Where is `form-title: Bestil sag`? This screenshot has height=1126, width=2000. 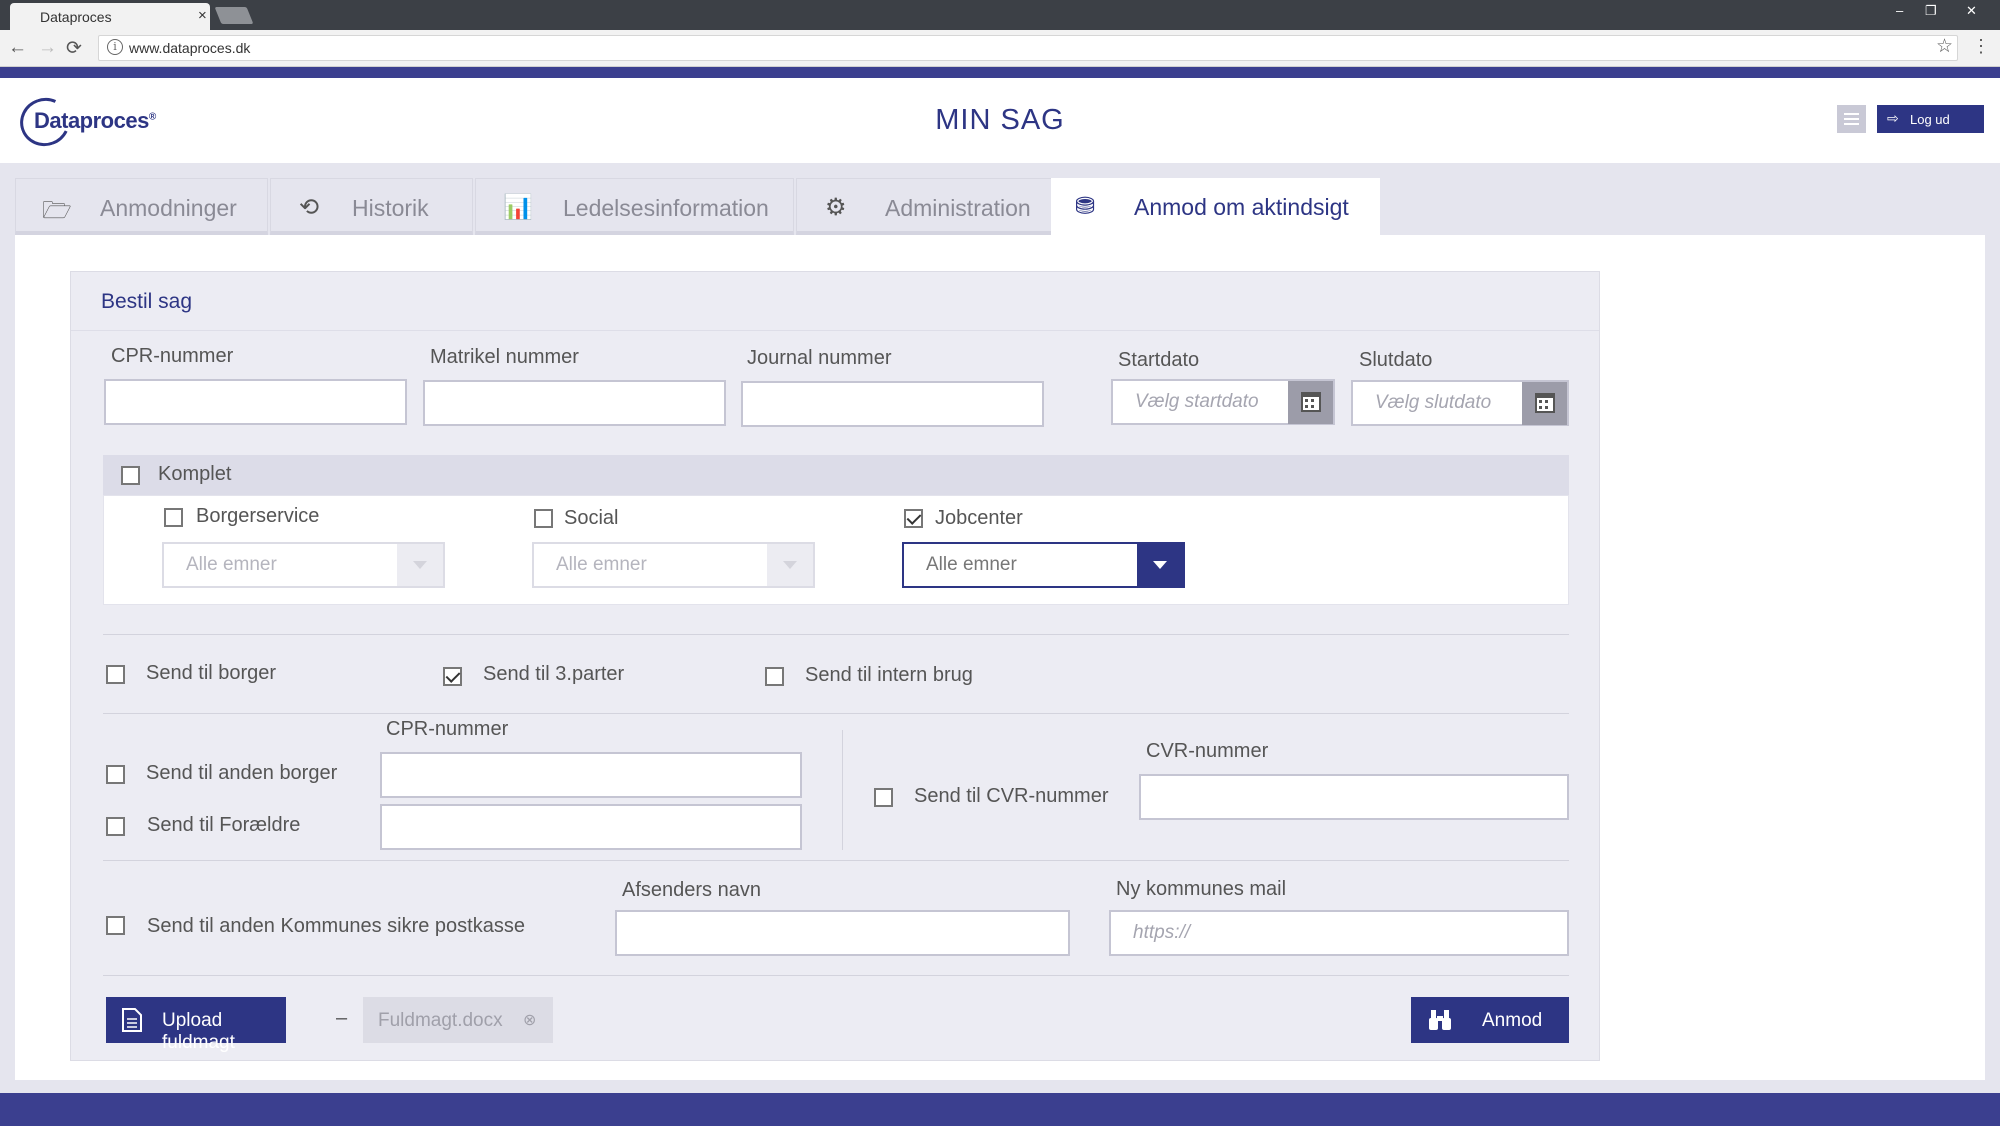 form-title: Bestil sag is located at coordinates (147, 301).